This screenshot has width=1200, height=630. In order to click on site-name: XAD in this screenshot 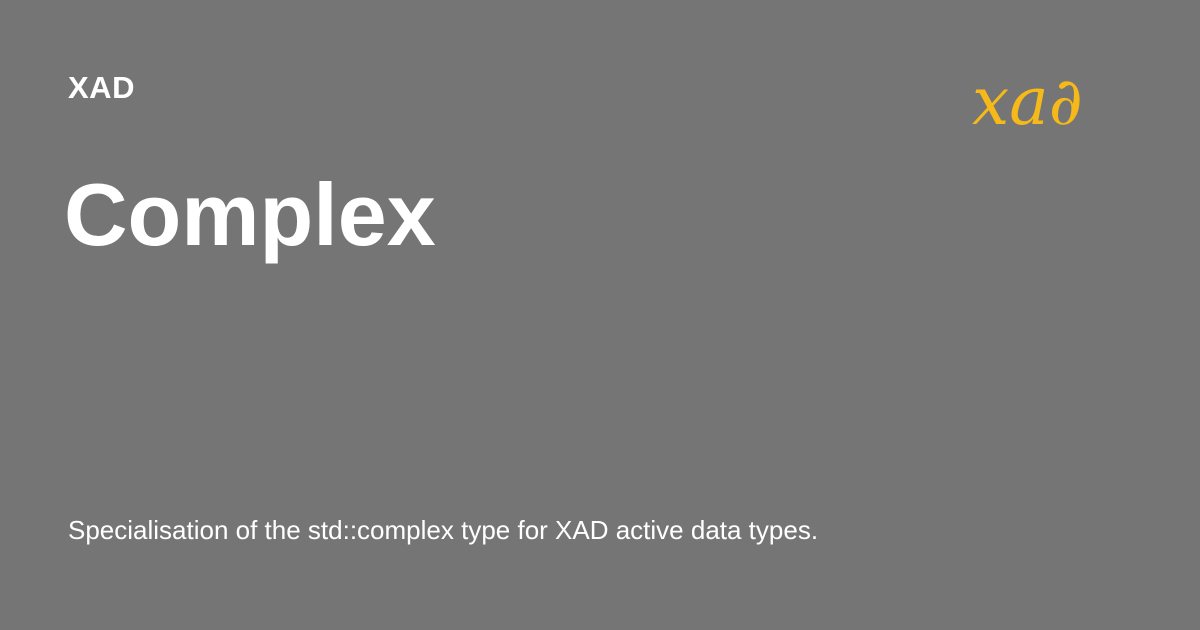, I will do `click(101, 87)`.